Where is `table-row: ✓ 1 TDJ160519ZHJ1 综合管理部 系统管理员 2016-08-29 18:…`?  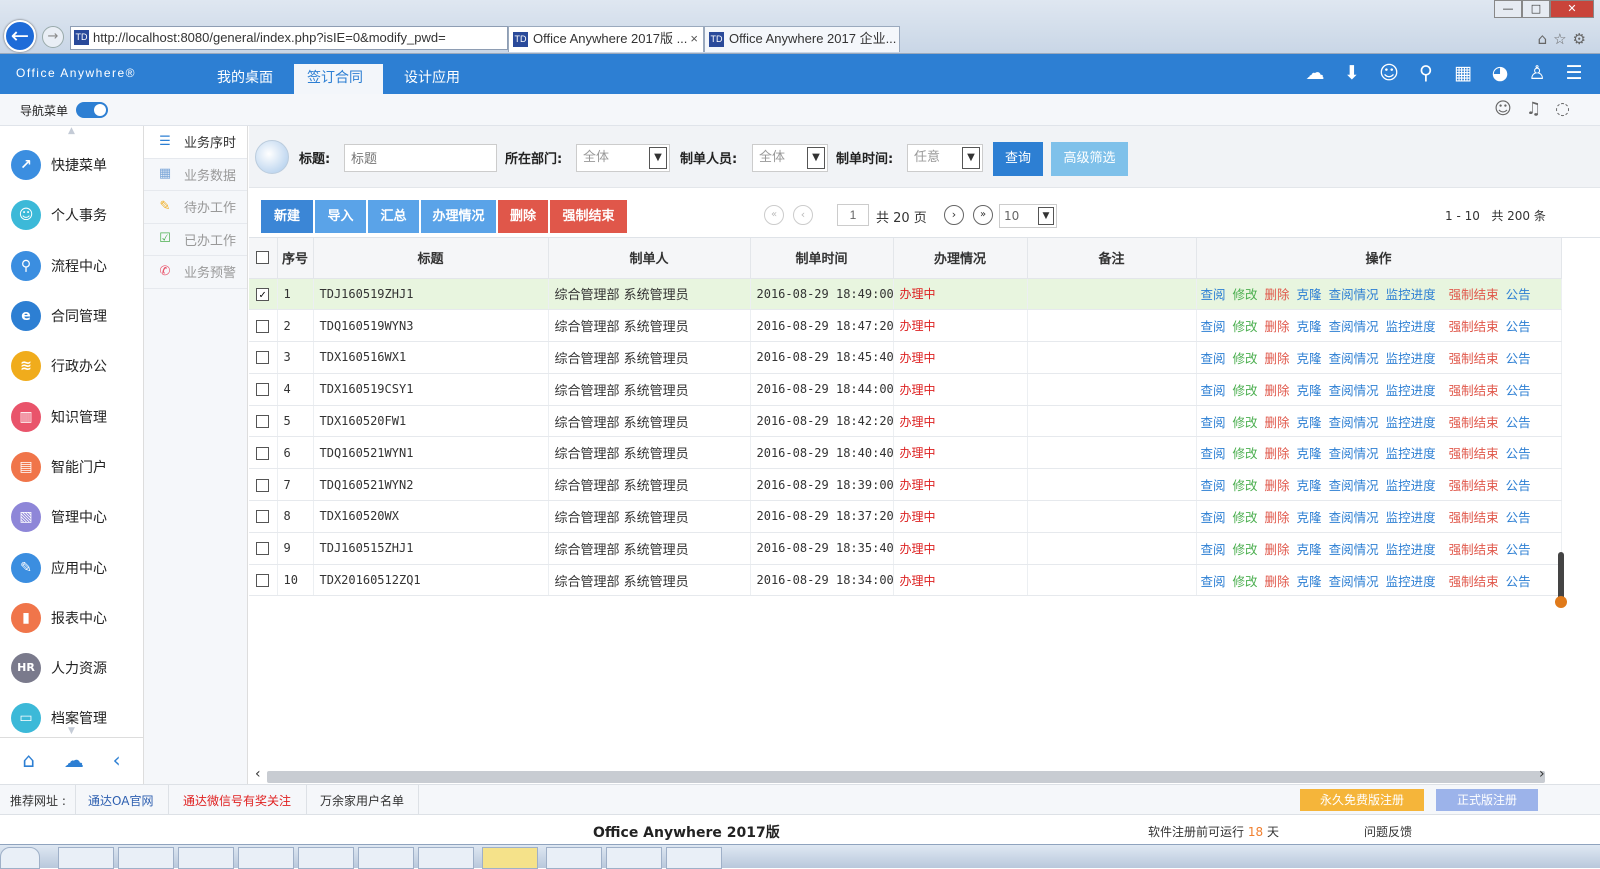 table-row: ✓ 1 TDJ160519ZHJ1 综合管理部 系统管理员 2016-08-29 18:… is located at coordinates (905, 294).